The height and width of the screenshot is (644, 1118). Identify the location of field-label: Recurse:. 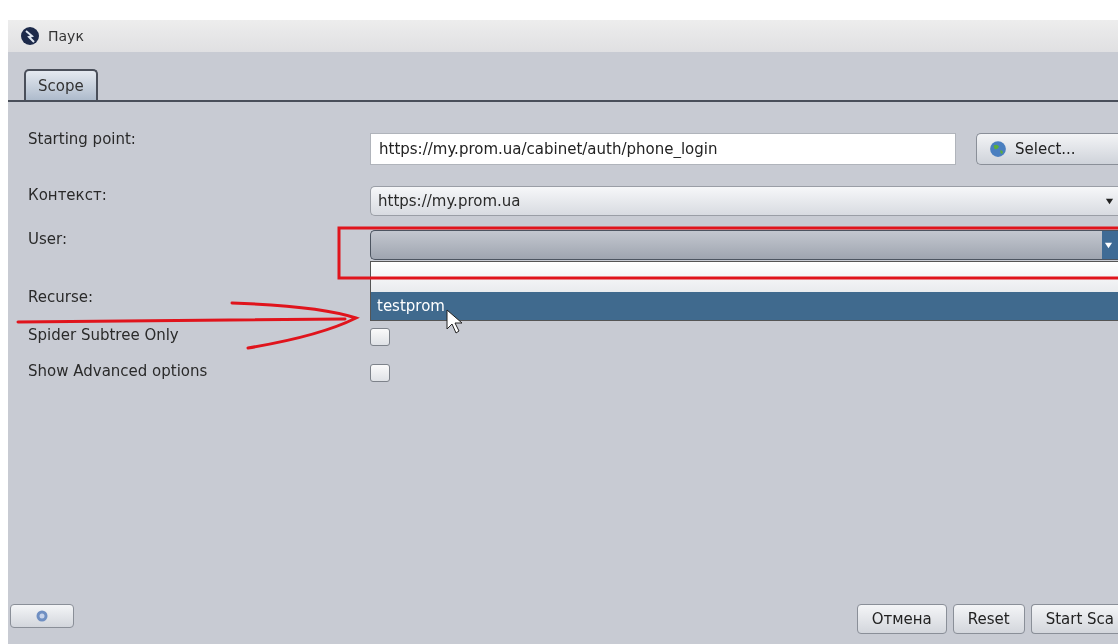
(61, 297).